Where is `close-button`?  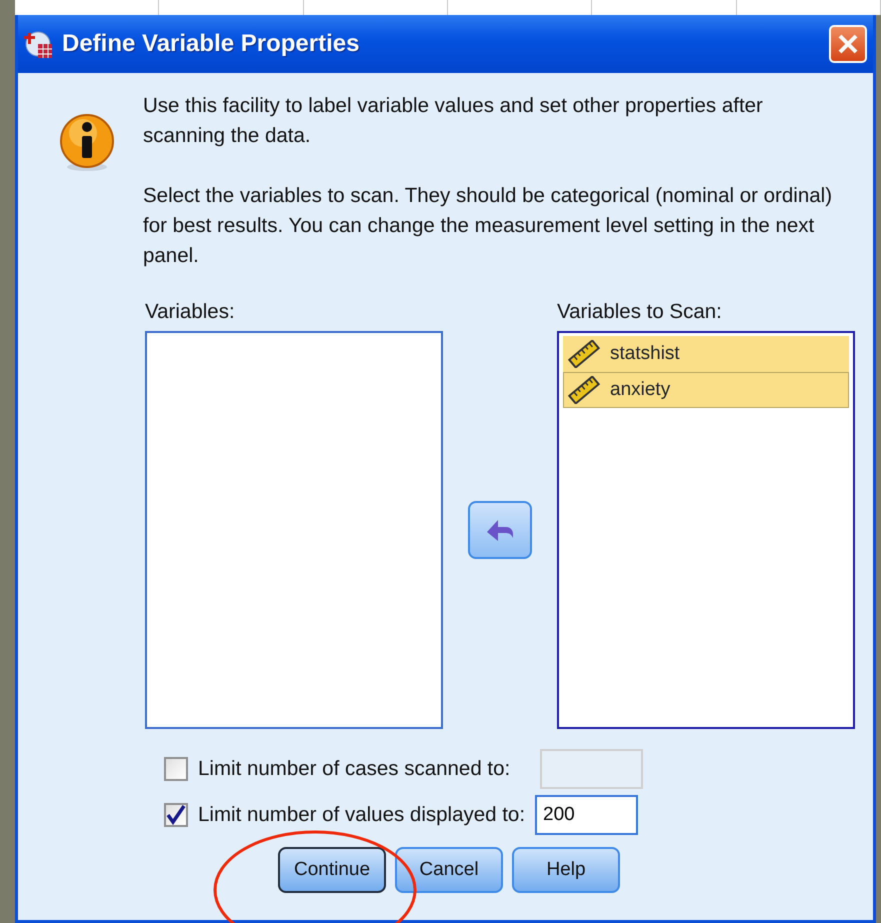
close-button is located at coordinates (848, 44).